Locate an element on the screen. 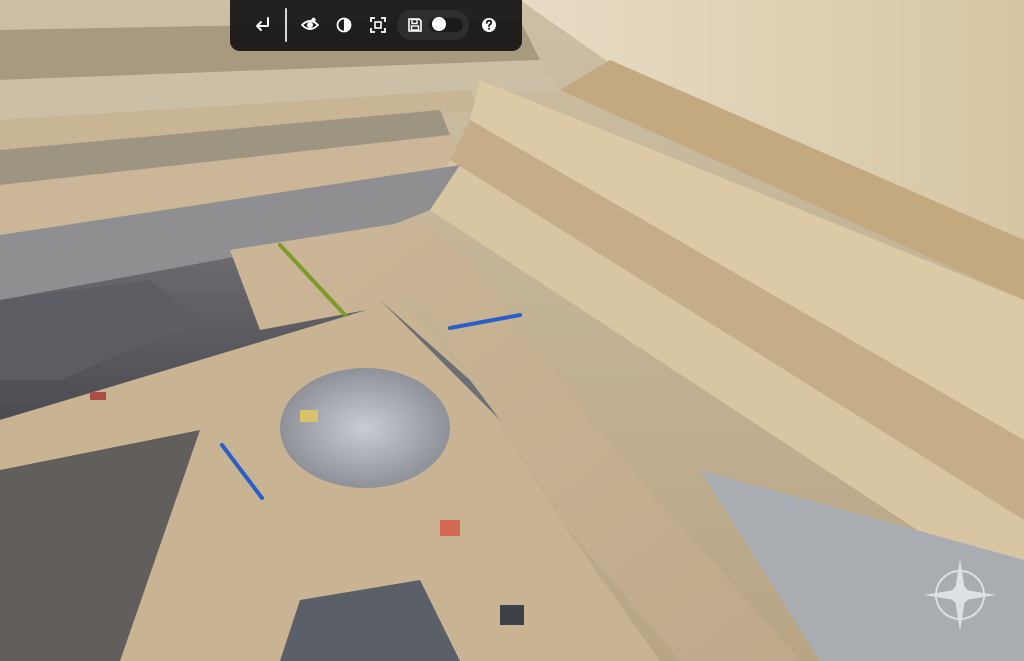  drill-rig is located at coordinates (450, 528).